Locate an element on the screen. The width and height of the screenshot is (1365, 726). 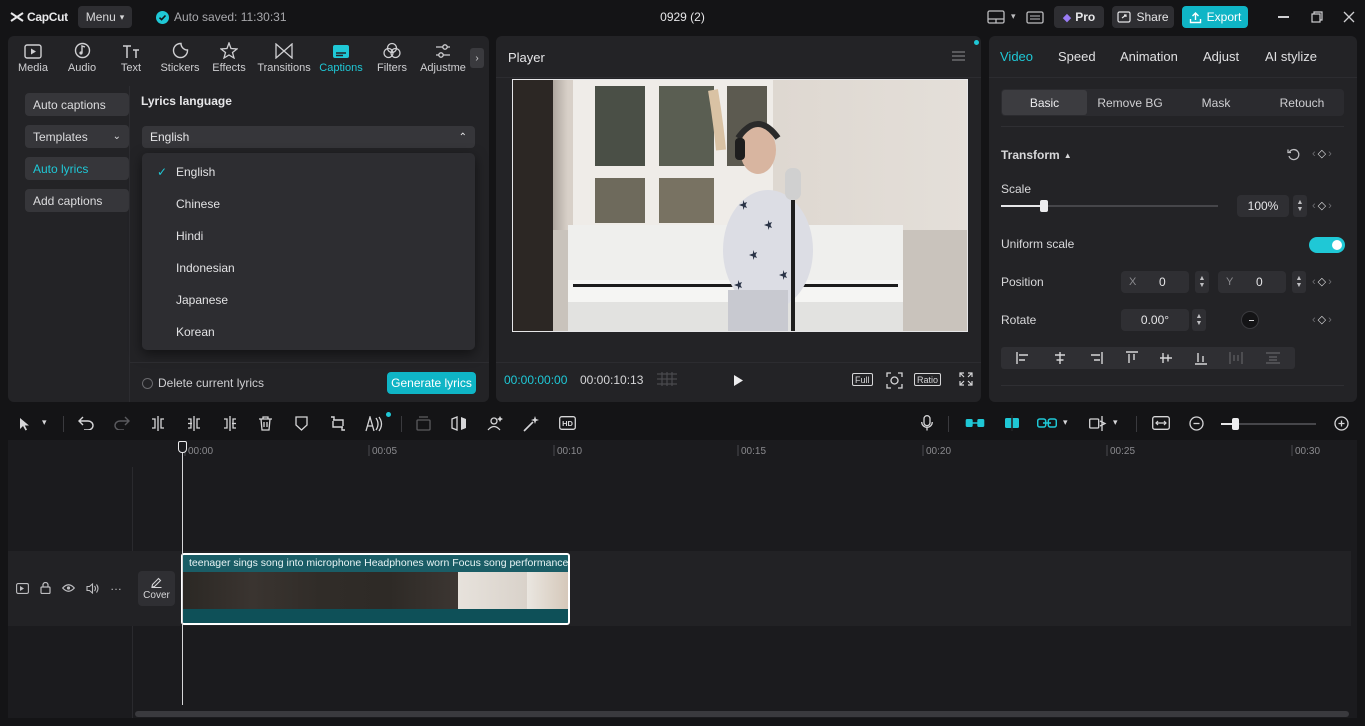
align-bottom-icon is located at coordinates (1200, 358).